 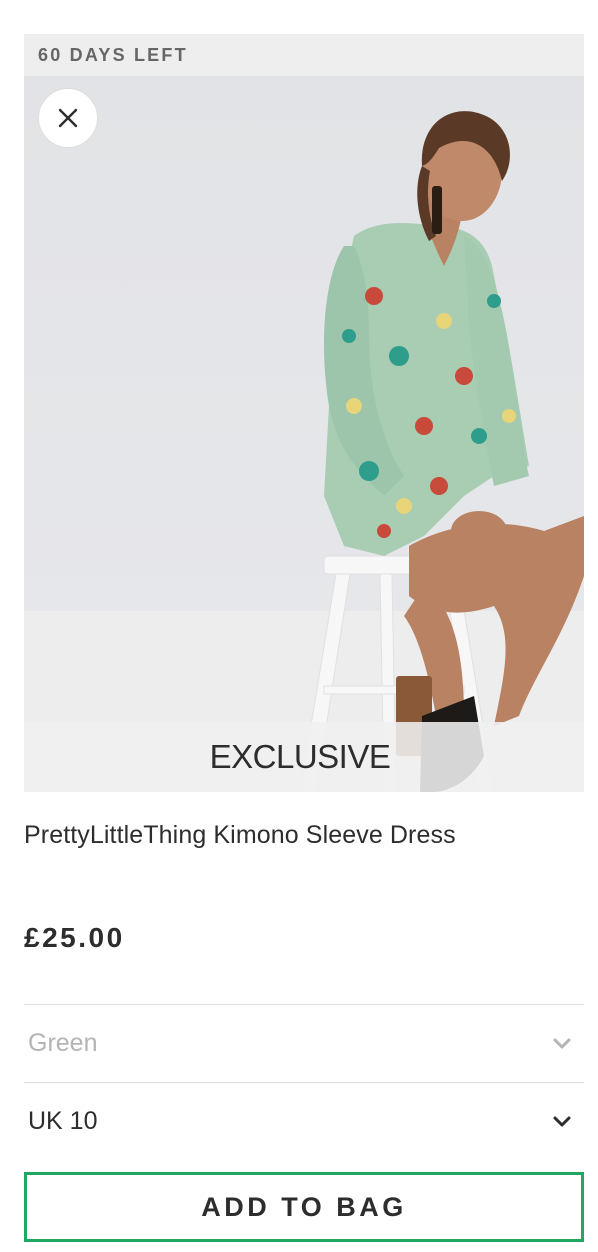 What do you see at coordinates (63, 1043) in the screenshot?
I see `colour-value: Green` at bounding box center [63, 1043].